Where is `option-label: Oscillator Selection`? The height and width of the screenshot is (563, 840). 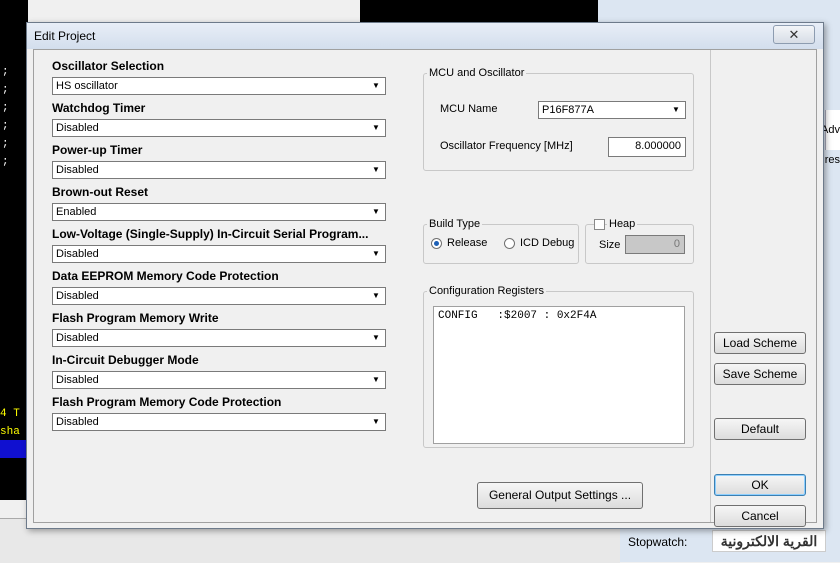
option-label: Oscillator Selection is located at coordinates (108, 66).